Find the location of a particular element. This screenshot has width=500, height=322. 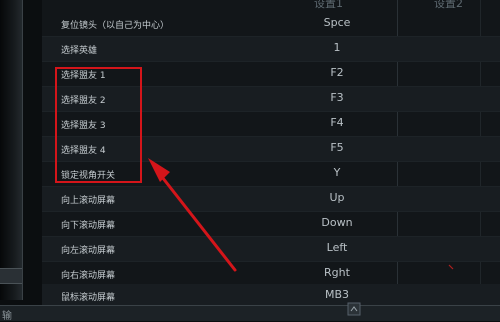

tick-mark-icon is located at coordinates (451, 267).